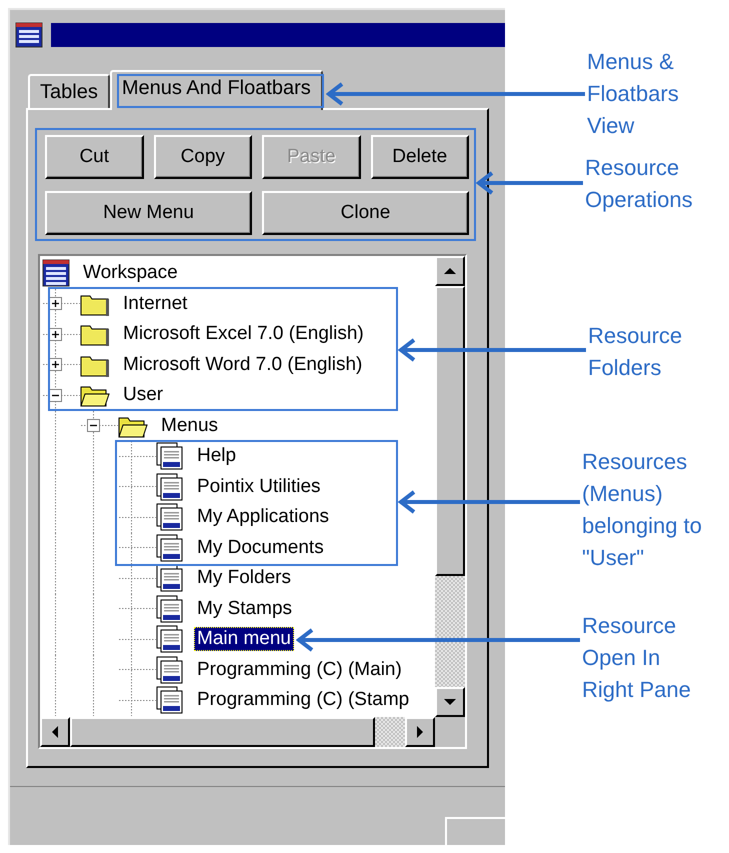  What do you see at coordinates (642, 510) in the screenshot?
I see `annotation-text: Resources (Menus) belonging to "User"` at bounding box center [642, 510].